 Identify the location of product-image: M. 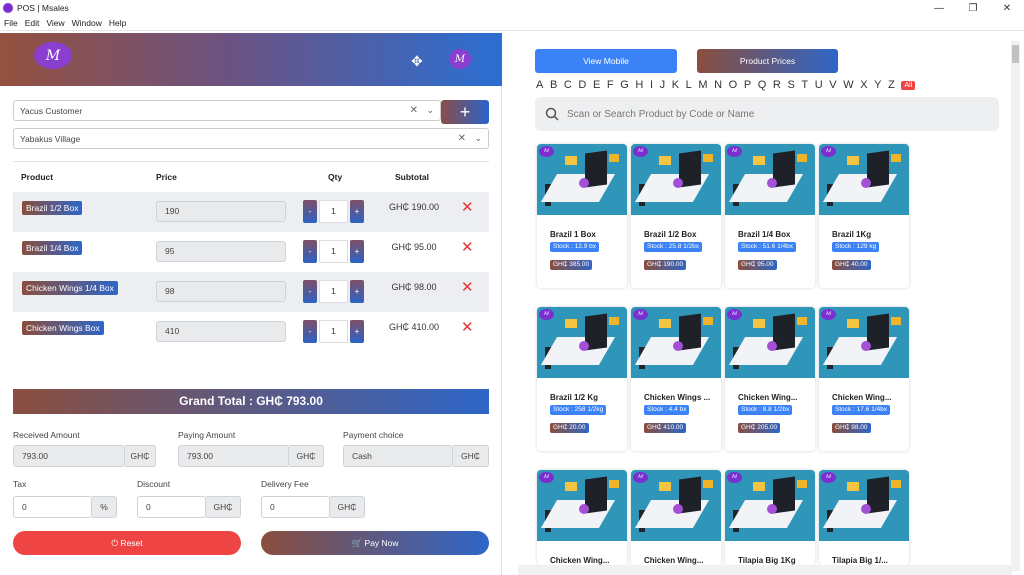
(582, 505).